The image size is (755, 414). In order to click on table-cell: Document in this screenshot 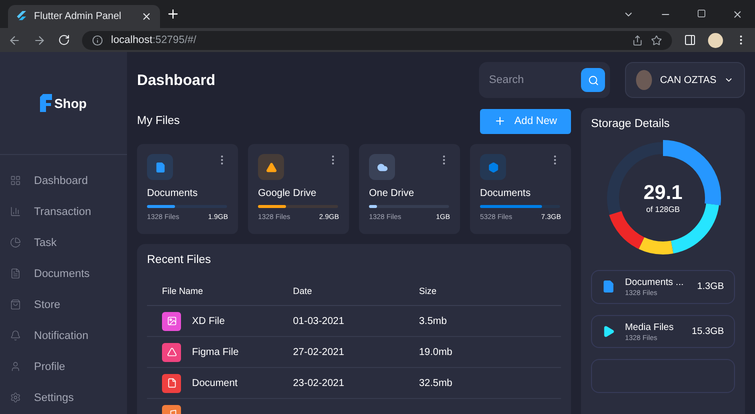, I will do `click(215, 383)`.